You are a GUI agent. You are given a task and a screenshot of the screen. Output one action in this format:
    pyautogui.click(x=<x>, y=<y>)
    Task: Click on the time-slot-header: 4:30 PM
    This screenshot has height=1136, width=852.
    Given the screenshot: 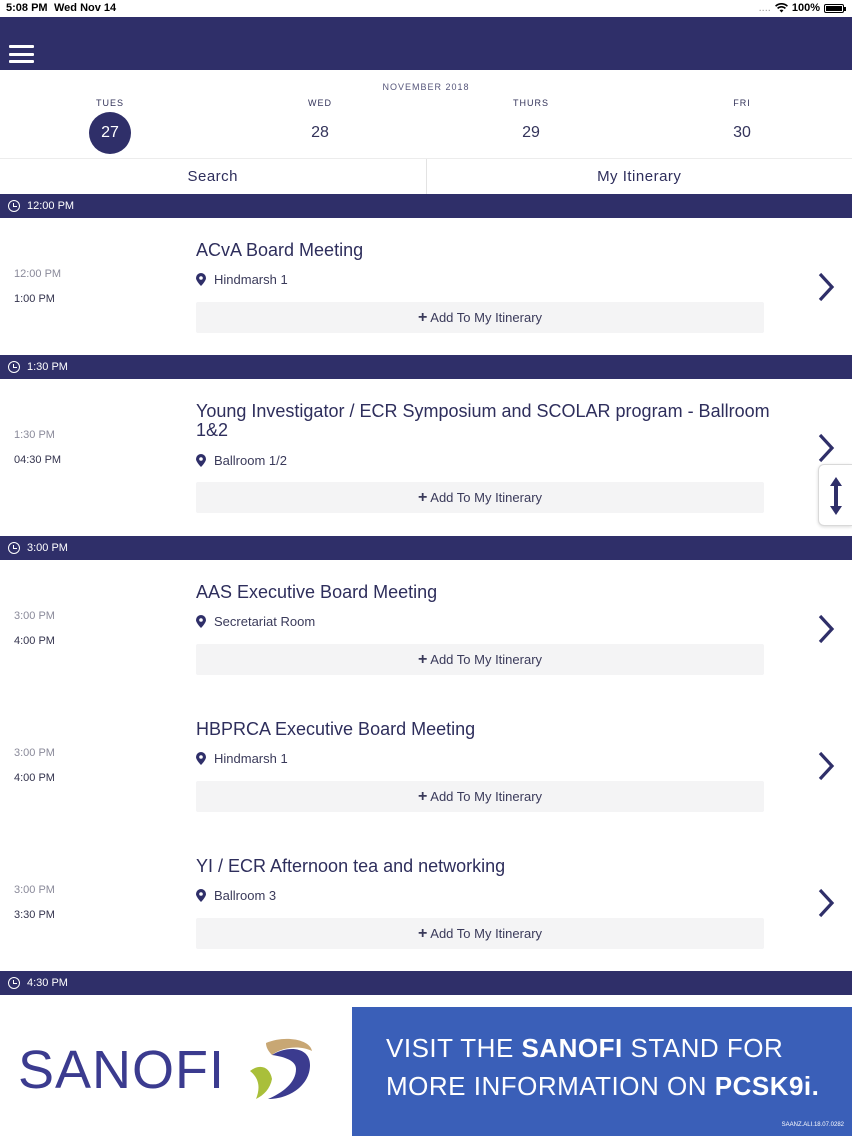 What is the action you would take?
    pyautogui.click(x=426, y=983)
    